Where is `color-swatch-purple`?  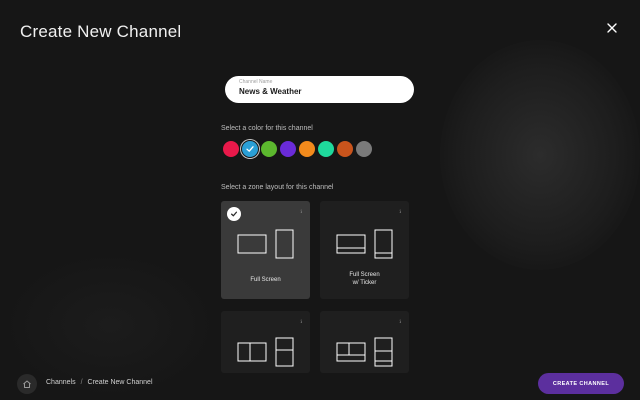
color-swatch-purple is located at coordinates (288, 149).